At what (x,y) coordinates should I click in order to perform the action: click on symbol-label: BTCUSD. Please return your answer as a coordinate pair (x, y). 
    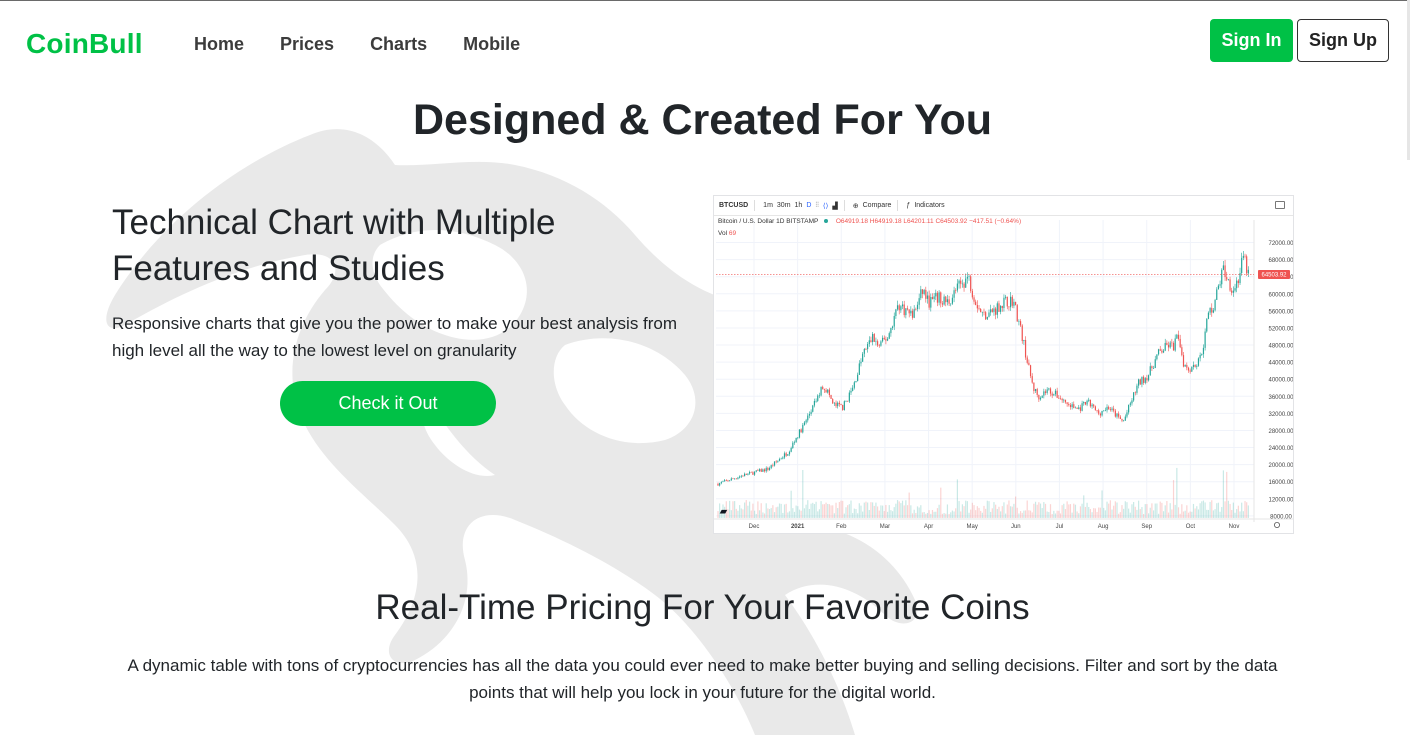
    Looking at the image, I should click on (733, 205).